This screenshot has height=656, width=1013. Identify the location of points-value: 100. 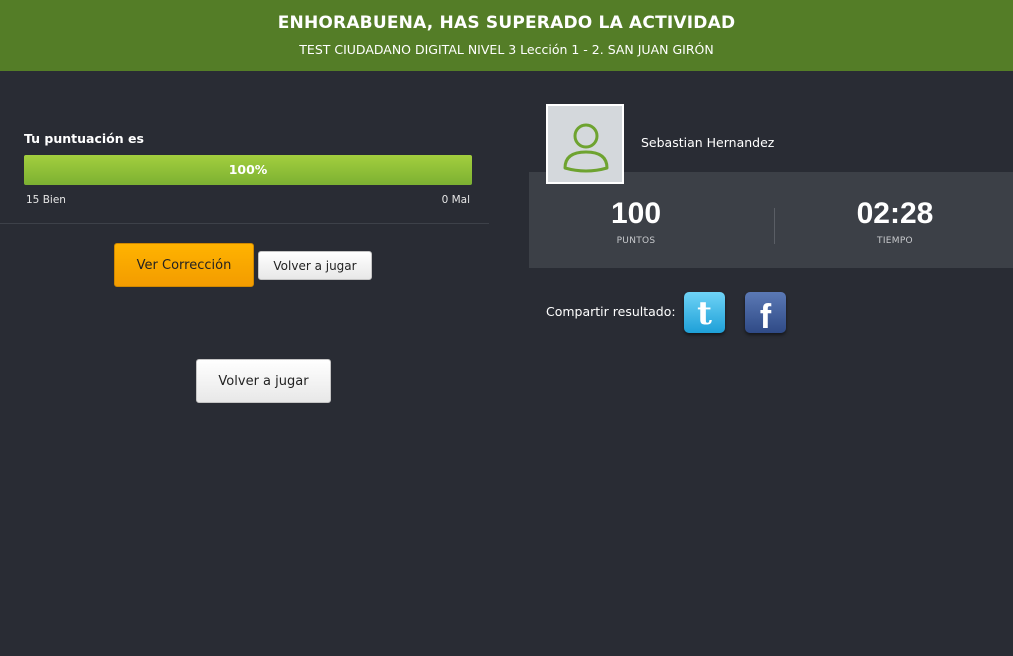
(636, 213).